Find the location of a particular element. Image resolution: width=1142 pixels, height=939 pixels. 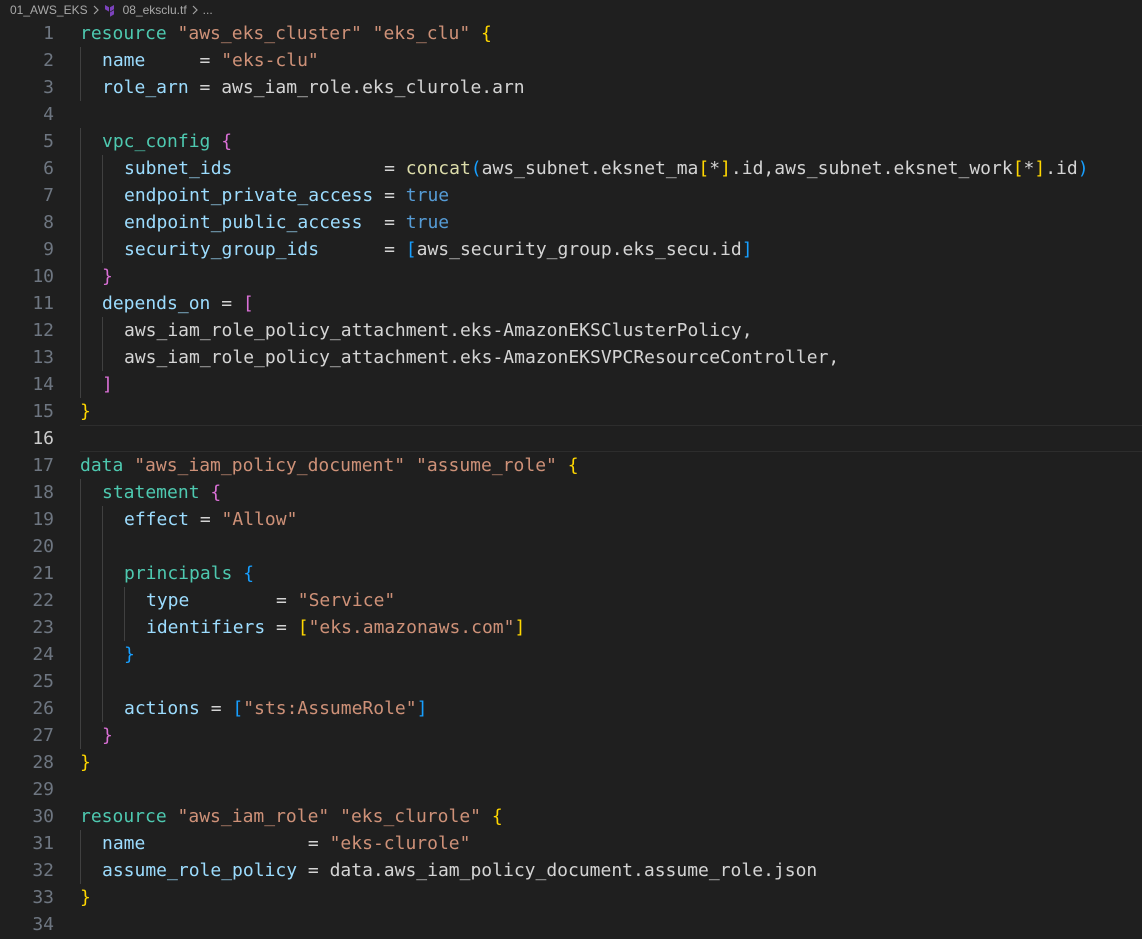

code-token: security_group_ids is located at coordinates (222, 249).